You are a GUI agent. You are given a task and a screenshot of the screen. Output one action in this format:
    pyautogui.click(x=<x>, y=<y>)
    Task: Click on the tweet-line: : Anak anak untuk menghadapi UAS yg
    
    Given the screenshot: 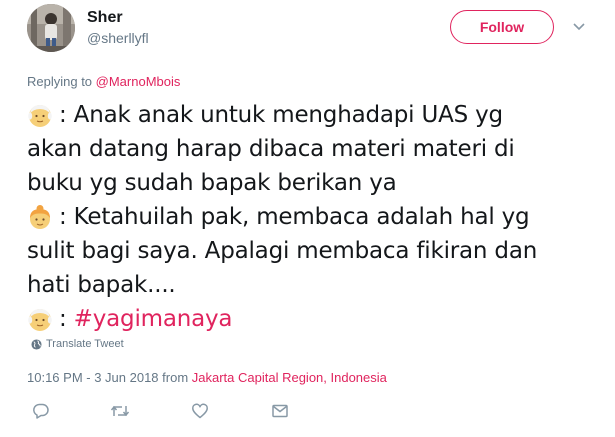 What is the action you would take?
    pyautogui.click(x=312, y=115)
    